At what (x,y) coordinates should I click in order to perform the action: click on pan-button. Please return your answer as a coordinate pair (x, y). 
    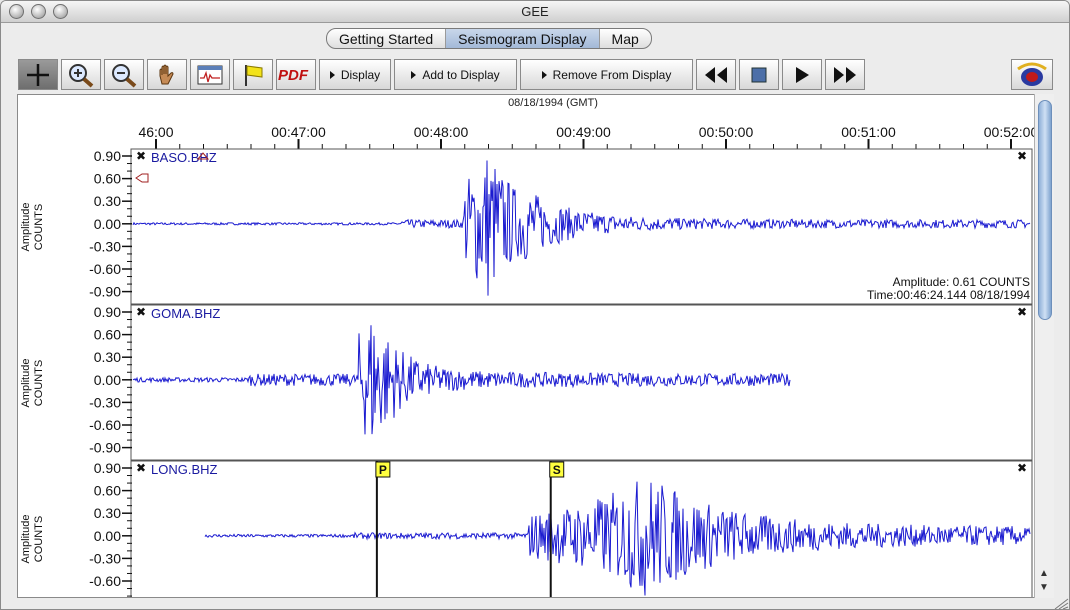
    Looking at the image, I should click on (167, 74).